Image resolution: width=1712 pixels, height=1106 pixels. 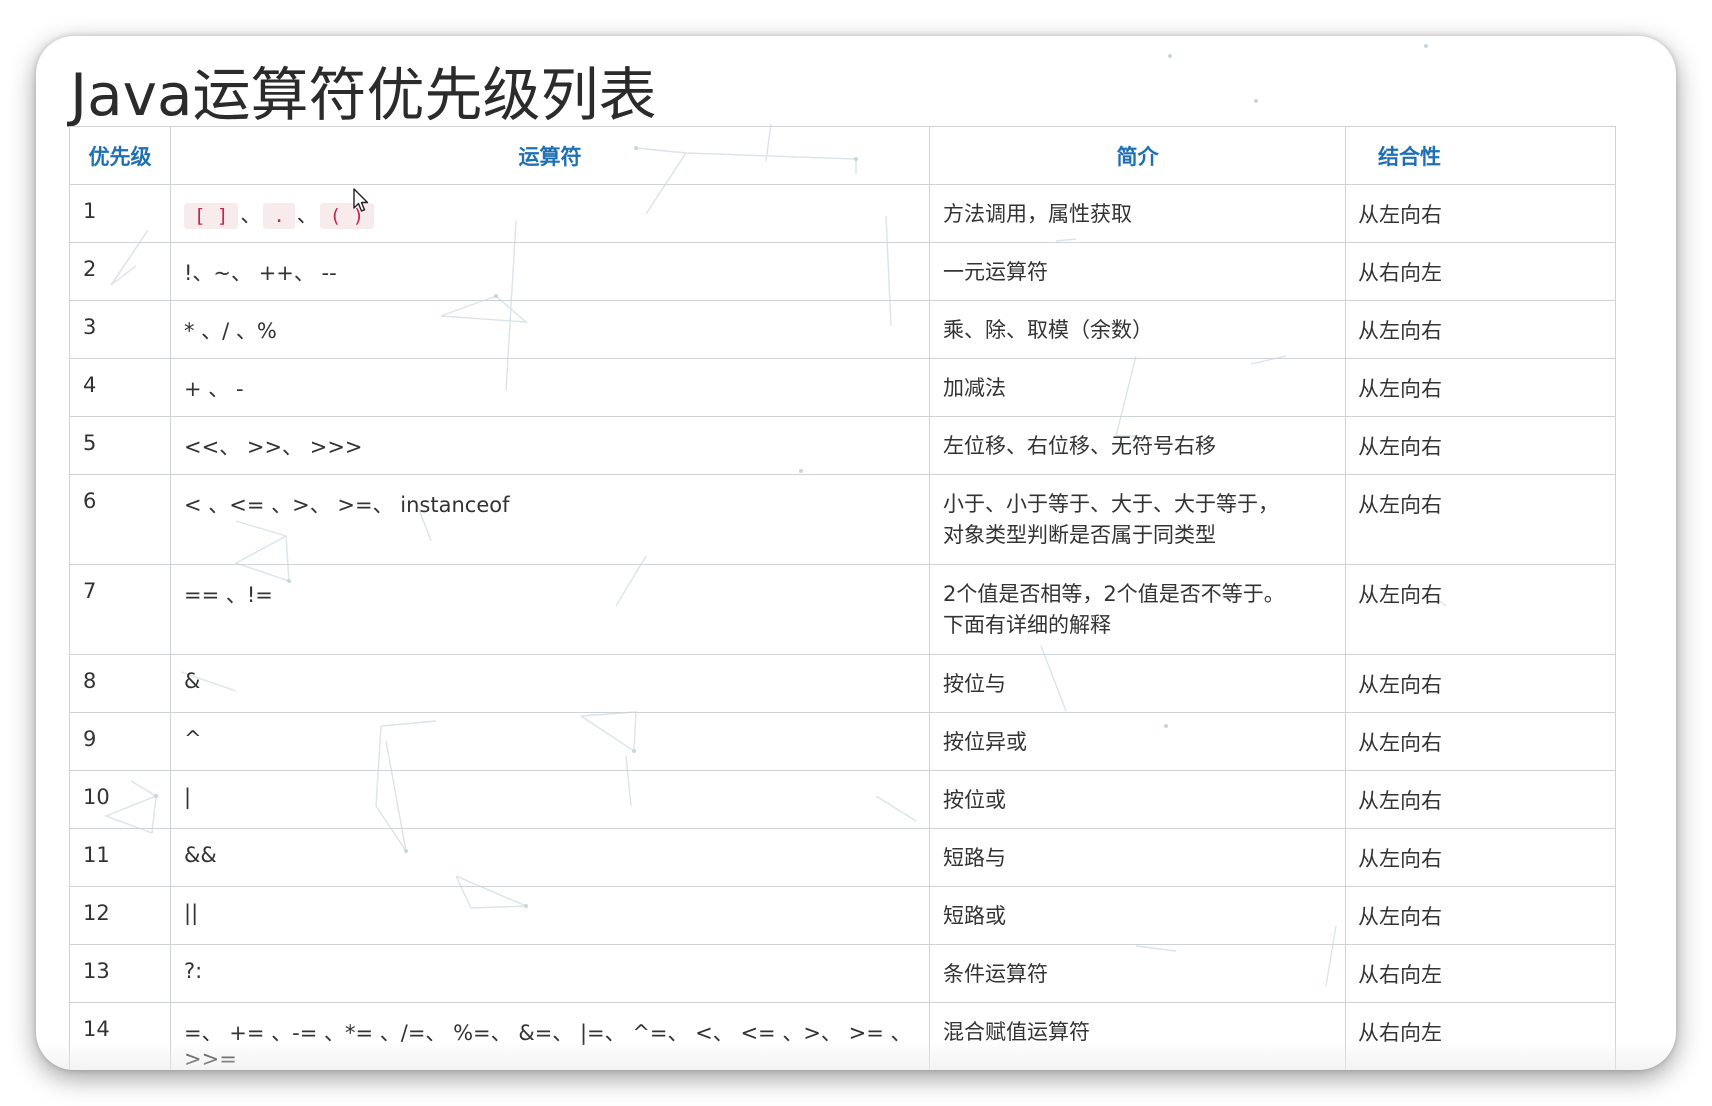 What do you see at coordinates (550, 915) in the screenshot?
I see `cell-operator: ||` at bounding box center [550, 915].